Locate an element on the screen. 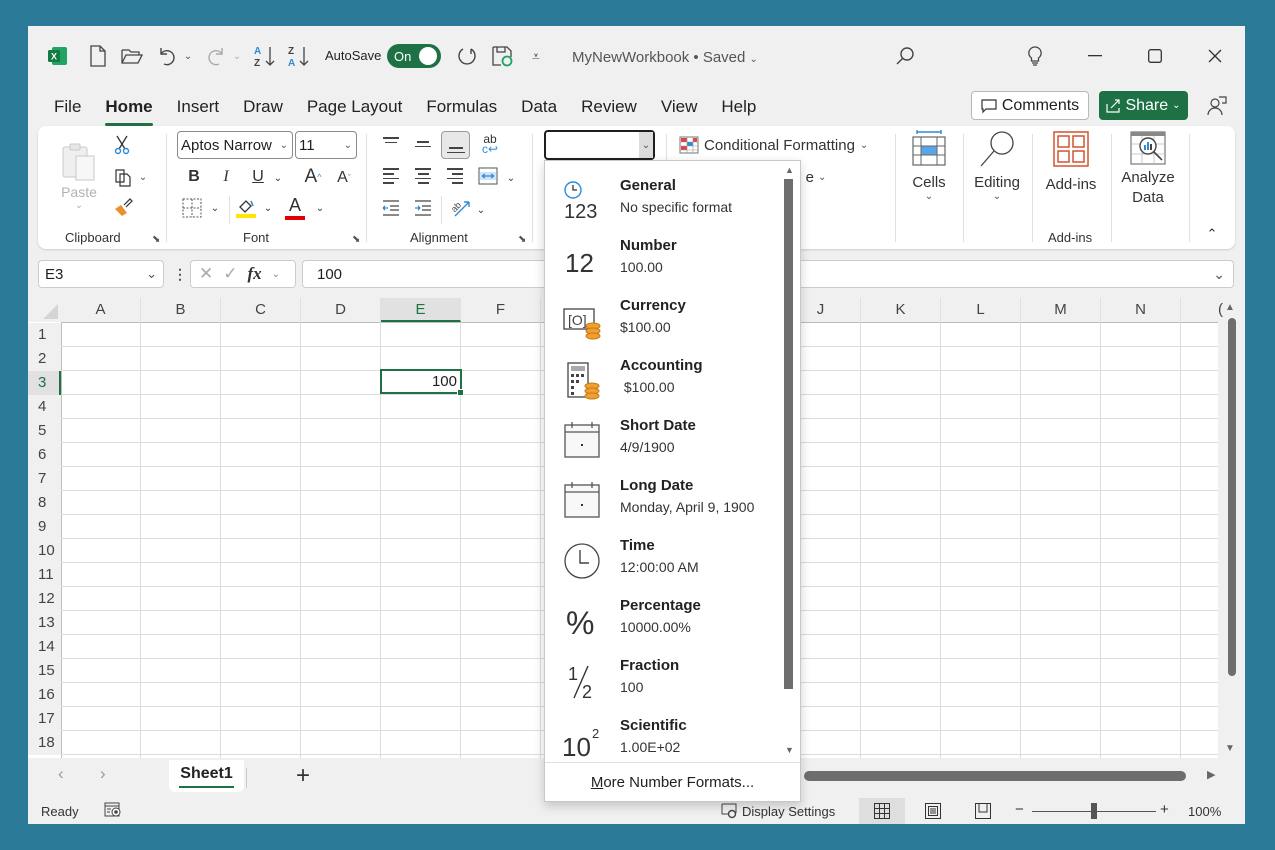 Image resolution: width=1275 pixels, height=850 pixels. tab-data: Data is located at coordinates (539, 111).